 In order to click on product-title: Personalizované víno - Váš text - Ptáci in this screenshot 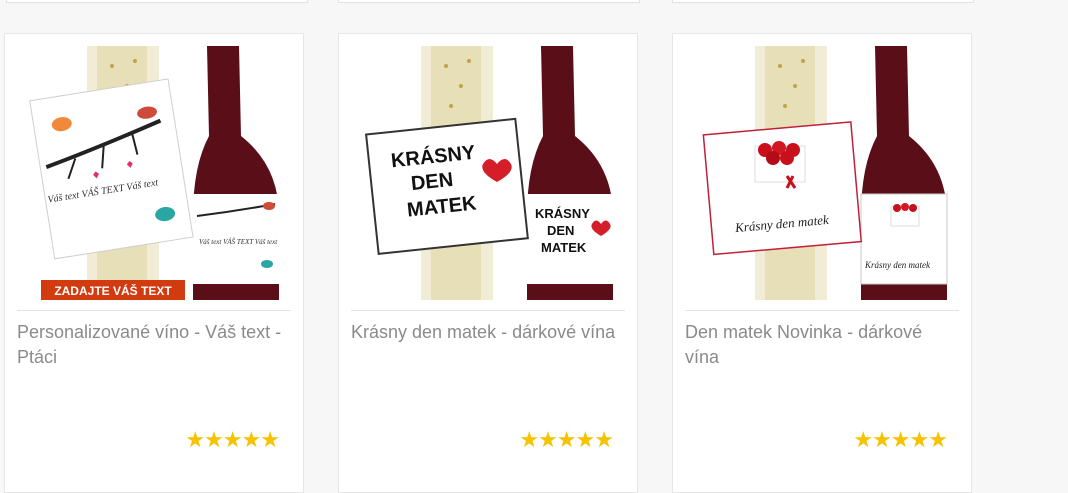, I will do `click(154, 345)`.